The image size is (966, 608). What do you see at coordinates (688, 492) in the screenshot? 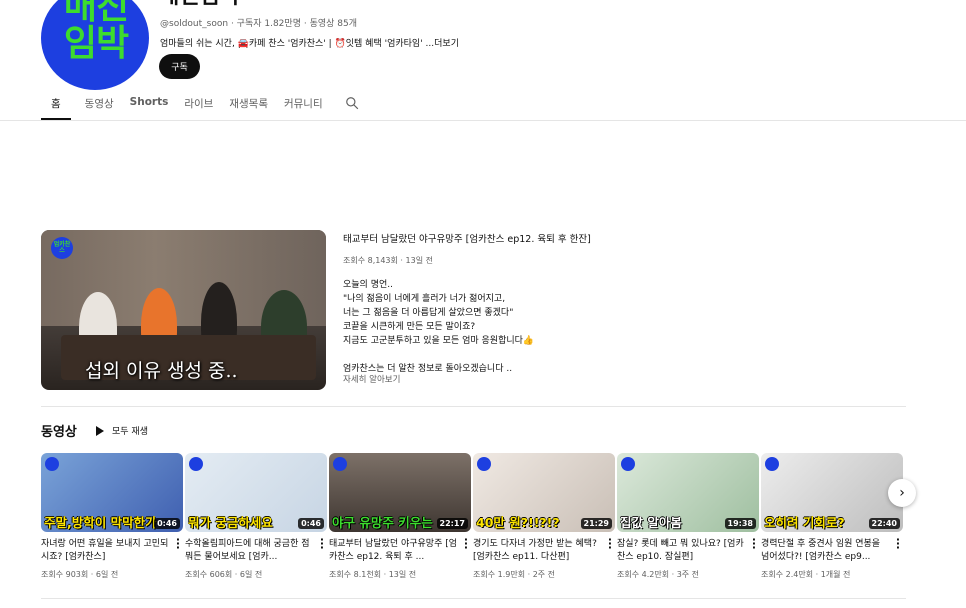
I see `video-thumbnail: 집값 알아봄 19:38` at bounding box center [688, 492].